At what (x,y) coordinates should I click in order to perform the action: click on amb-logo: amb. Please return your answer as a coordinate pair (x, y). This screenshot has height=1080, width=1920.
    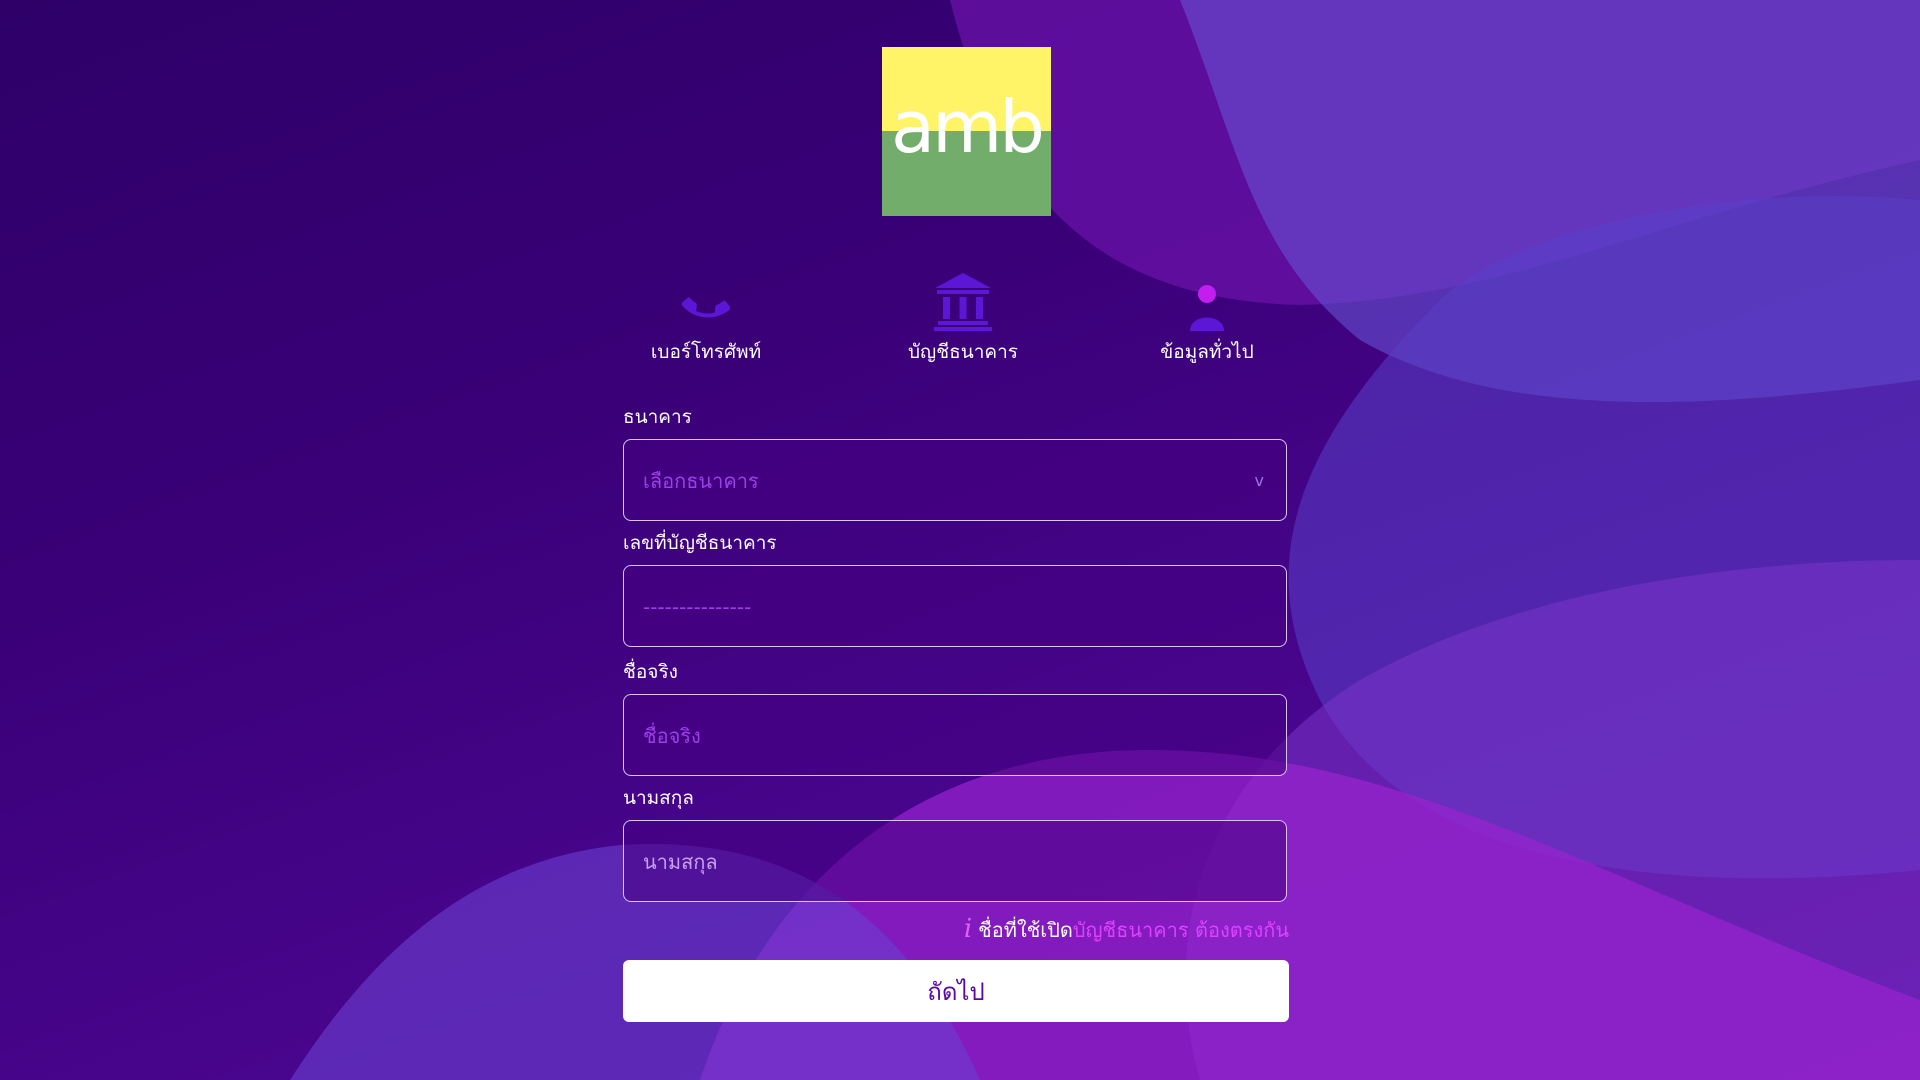
    Looking at the image, I should click on (966, 131).